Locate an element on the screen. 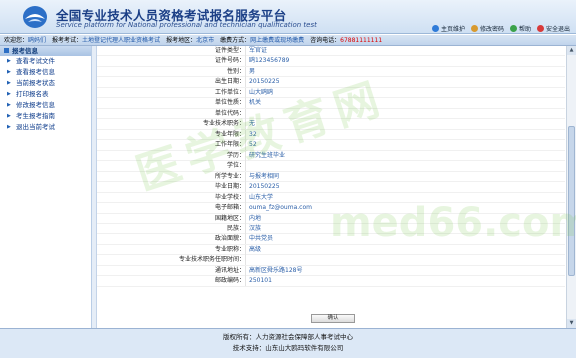  field-label: 证件类型： is located at coordinates (229, 50).